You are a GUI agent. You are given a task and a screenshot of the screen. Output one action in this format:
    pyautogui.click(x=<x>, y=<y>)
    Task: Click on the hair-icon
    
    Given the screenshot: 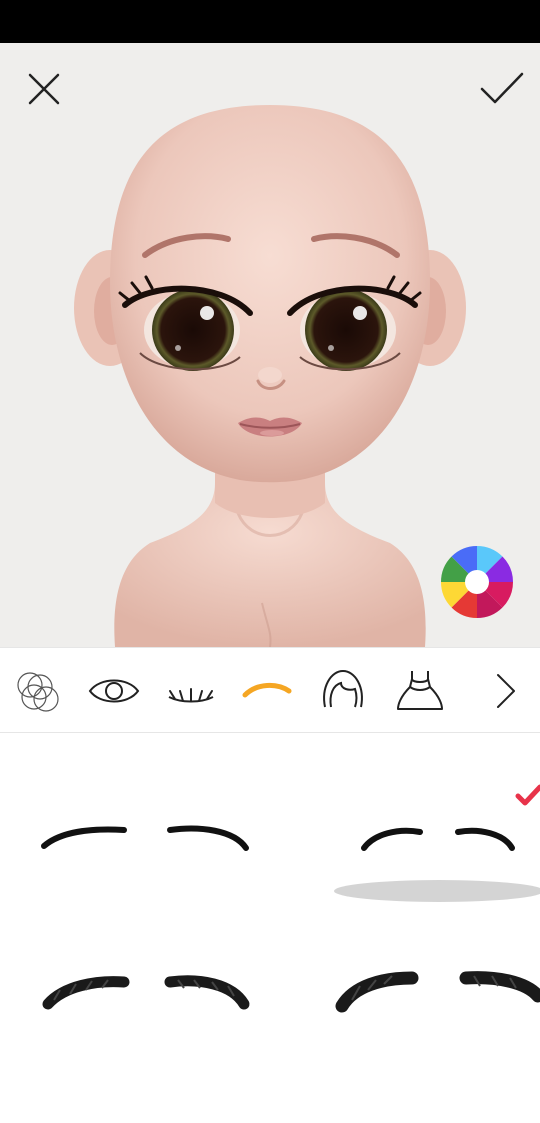 What is the action you would take?
    pyautogui.click(x=343, y=688)
    